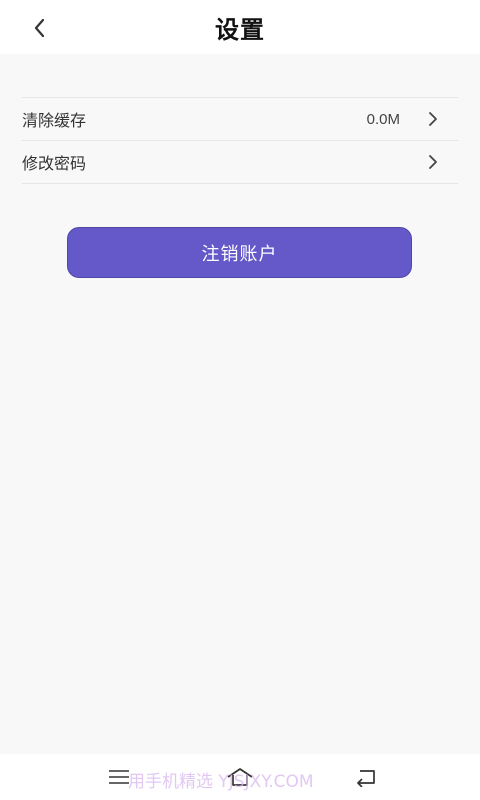 The height and width of the screenshot is (800, 480). I want to click on menu-button, so click(119, 777).